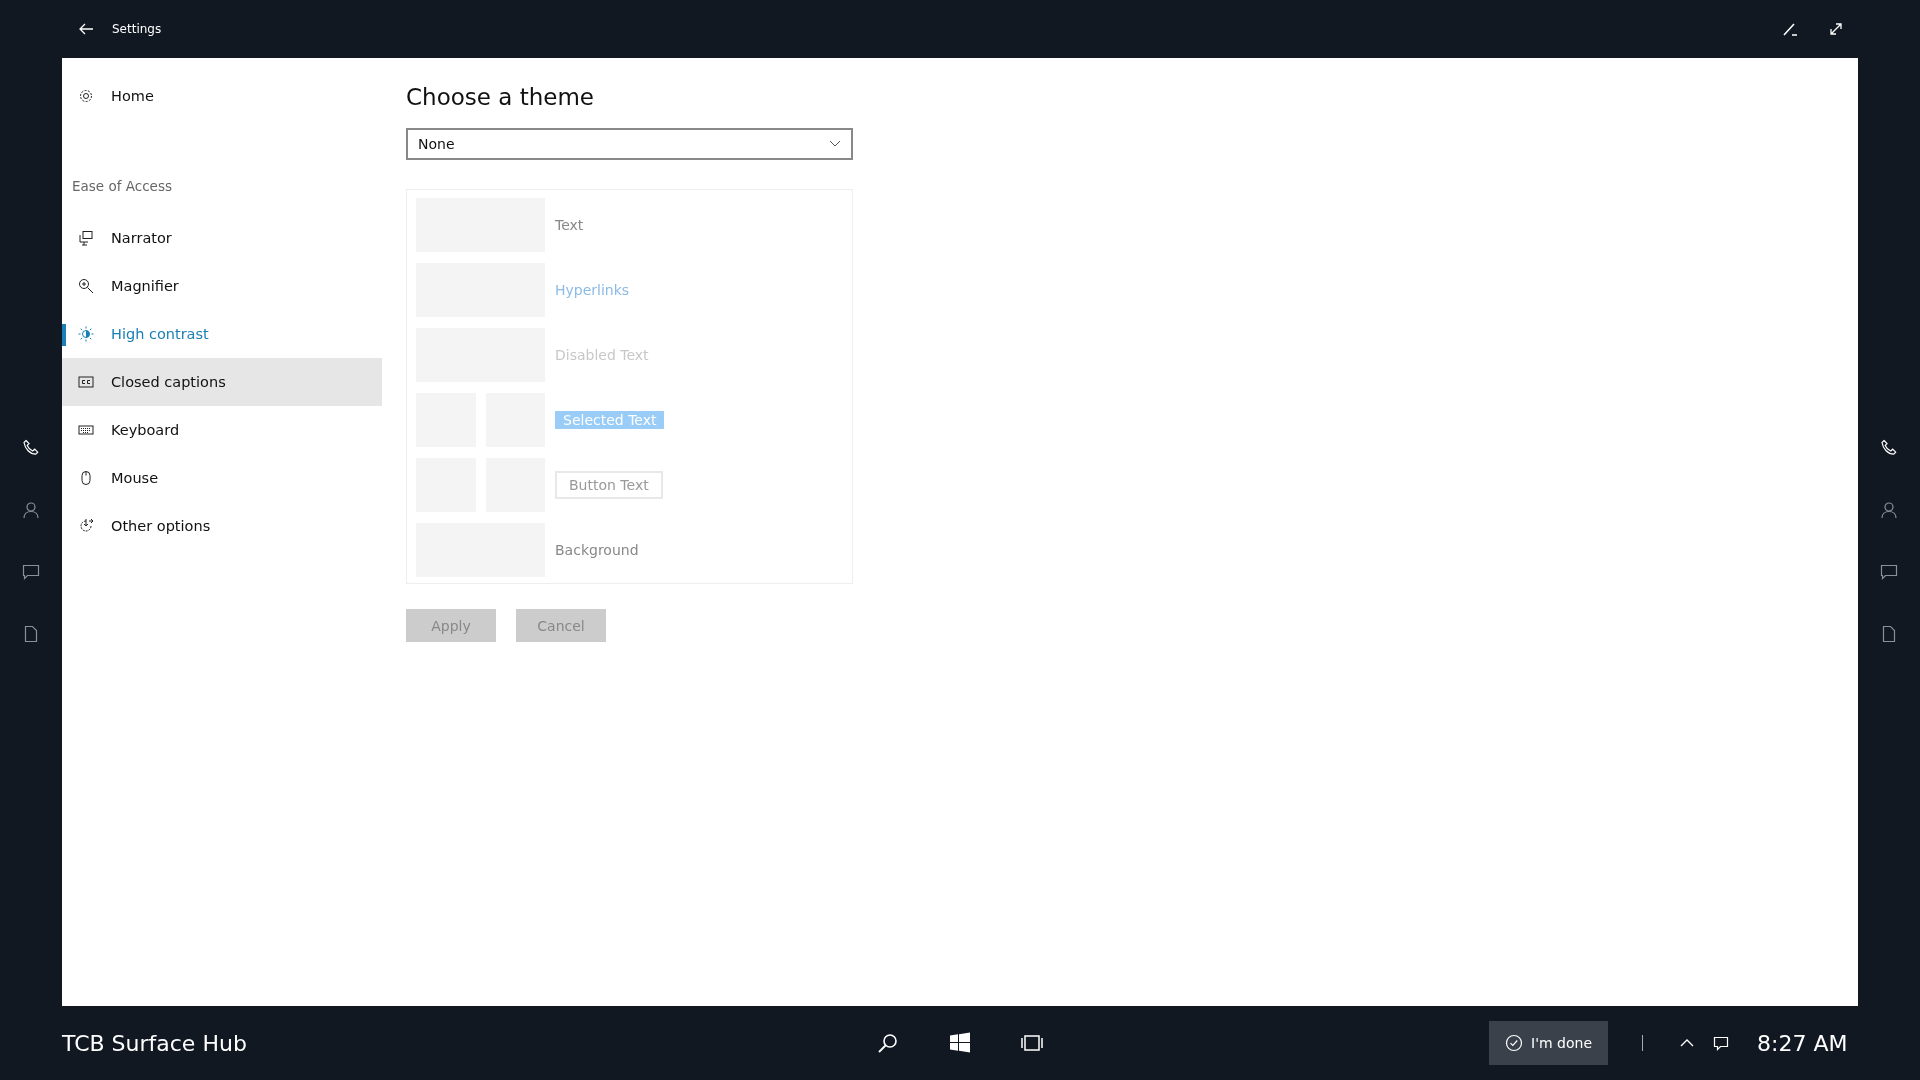 The image size is (1920, 1080). What do you see at coordinates (1514, 1043) in the screenshot?
I see `check-circle-icon` at bounding box center [1514, 1043].